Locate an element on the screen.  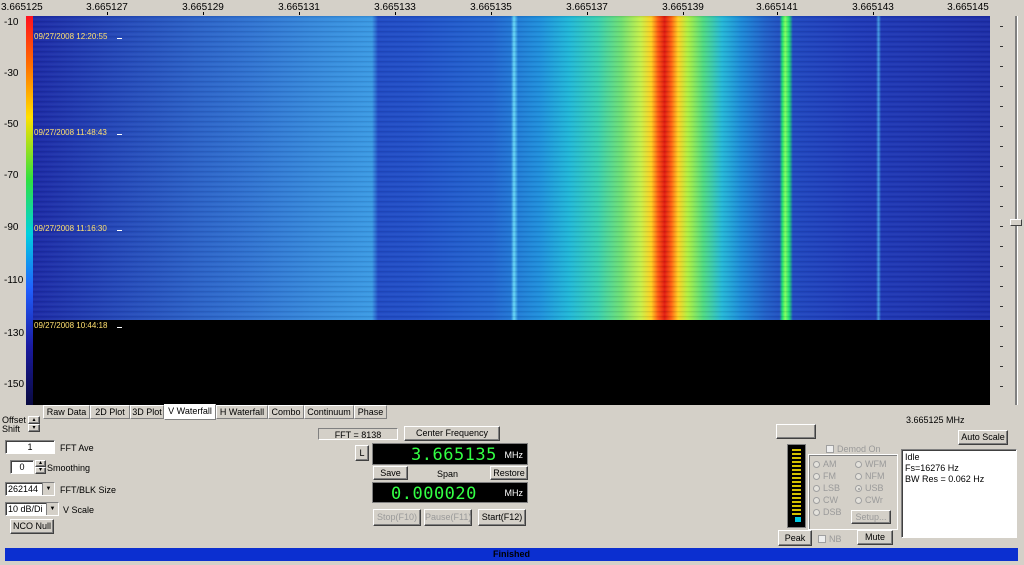
peak-button: Peak is located at coordinates (795, 538).